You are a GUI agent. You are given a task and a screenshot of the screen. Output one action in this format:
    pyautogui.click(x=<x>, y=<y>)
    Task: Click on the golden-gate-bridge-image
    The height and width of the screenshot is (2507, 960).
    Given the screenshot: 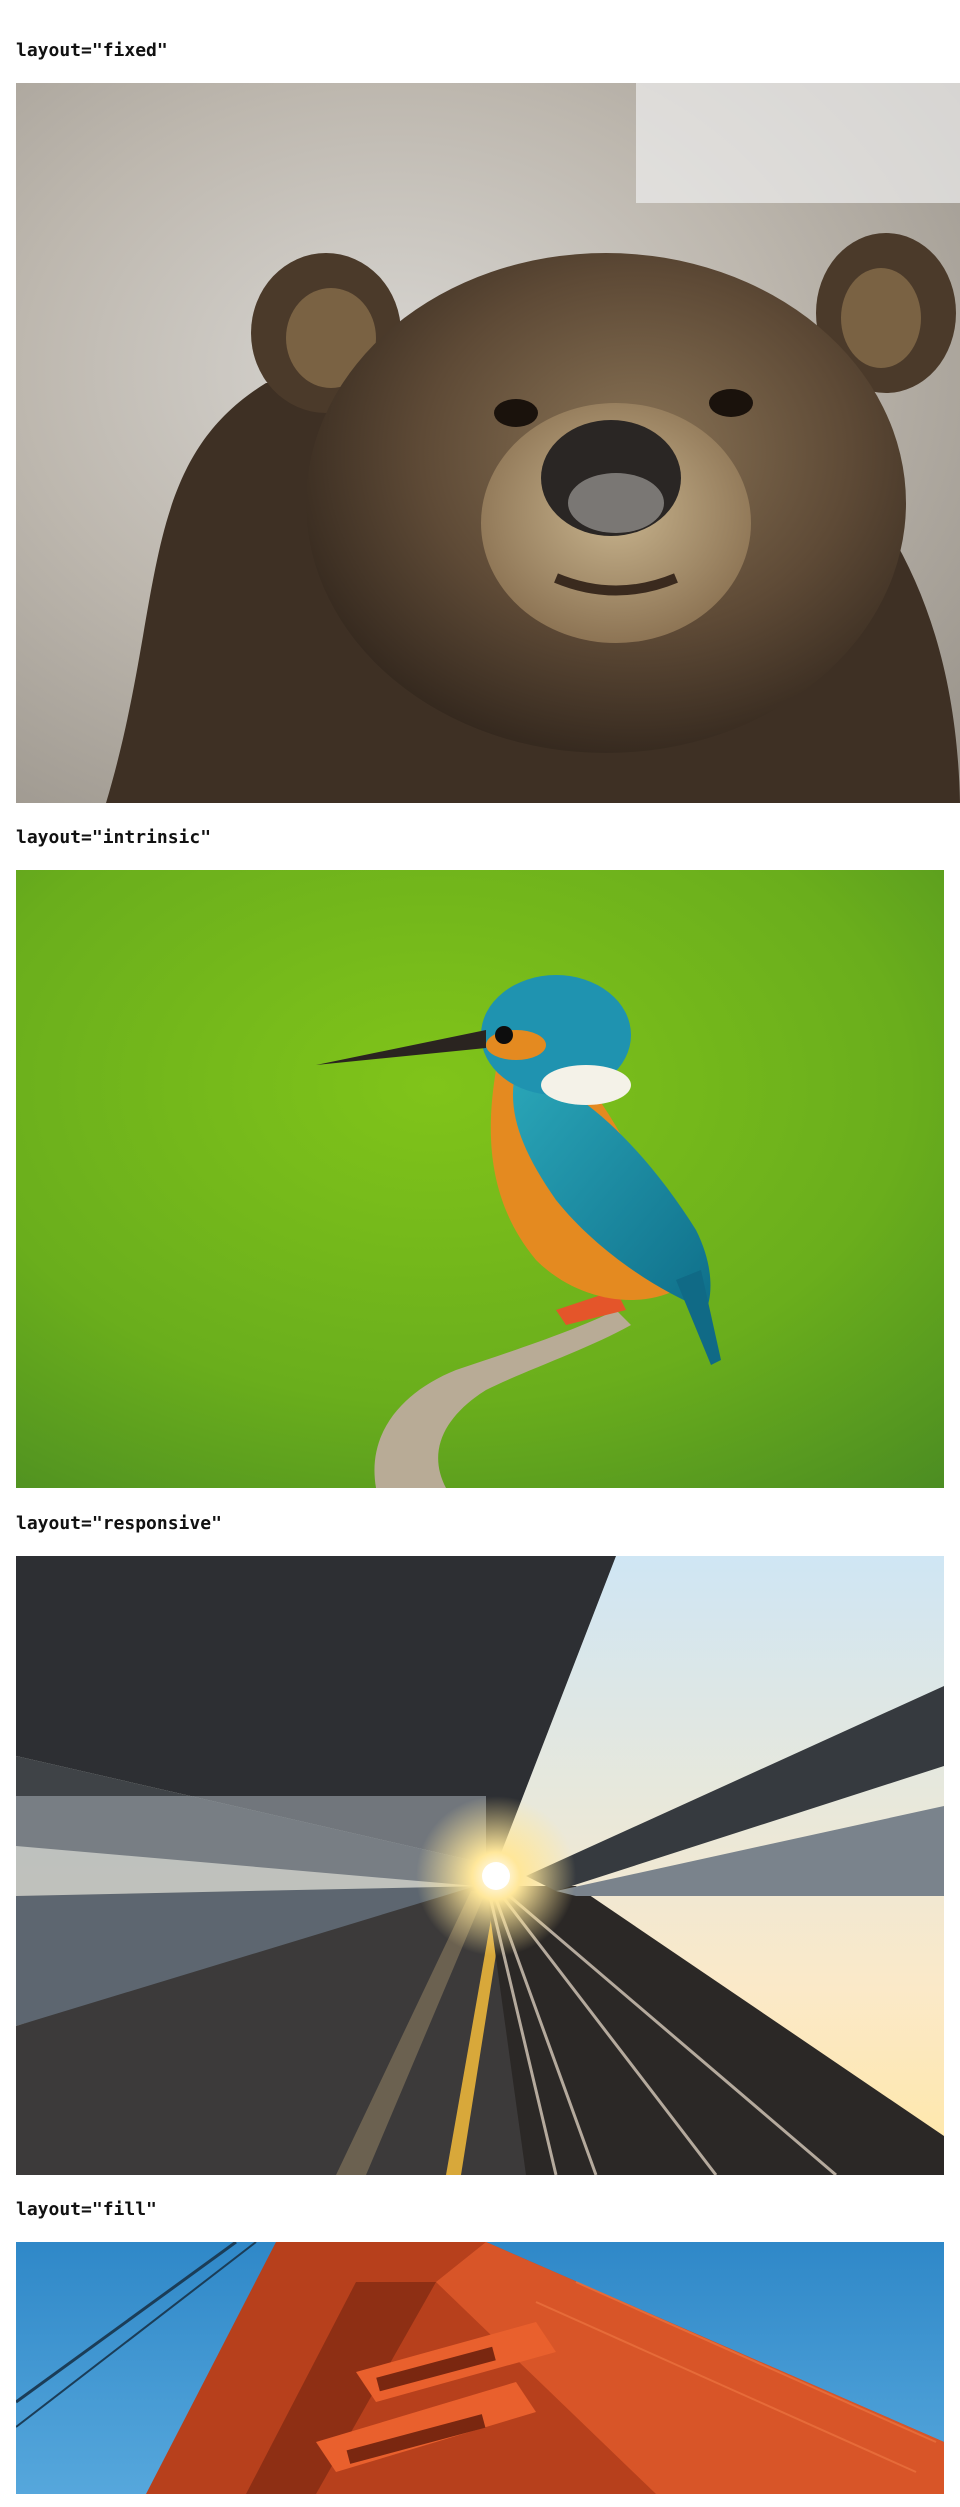 What is the action you would take?
    pyautogui.click(x=480, y=2368)
    